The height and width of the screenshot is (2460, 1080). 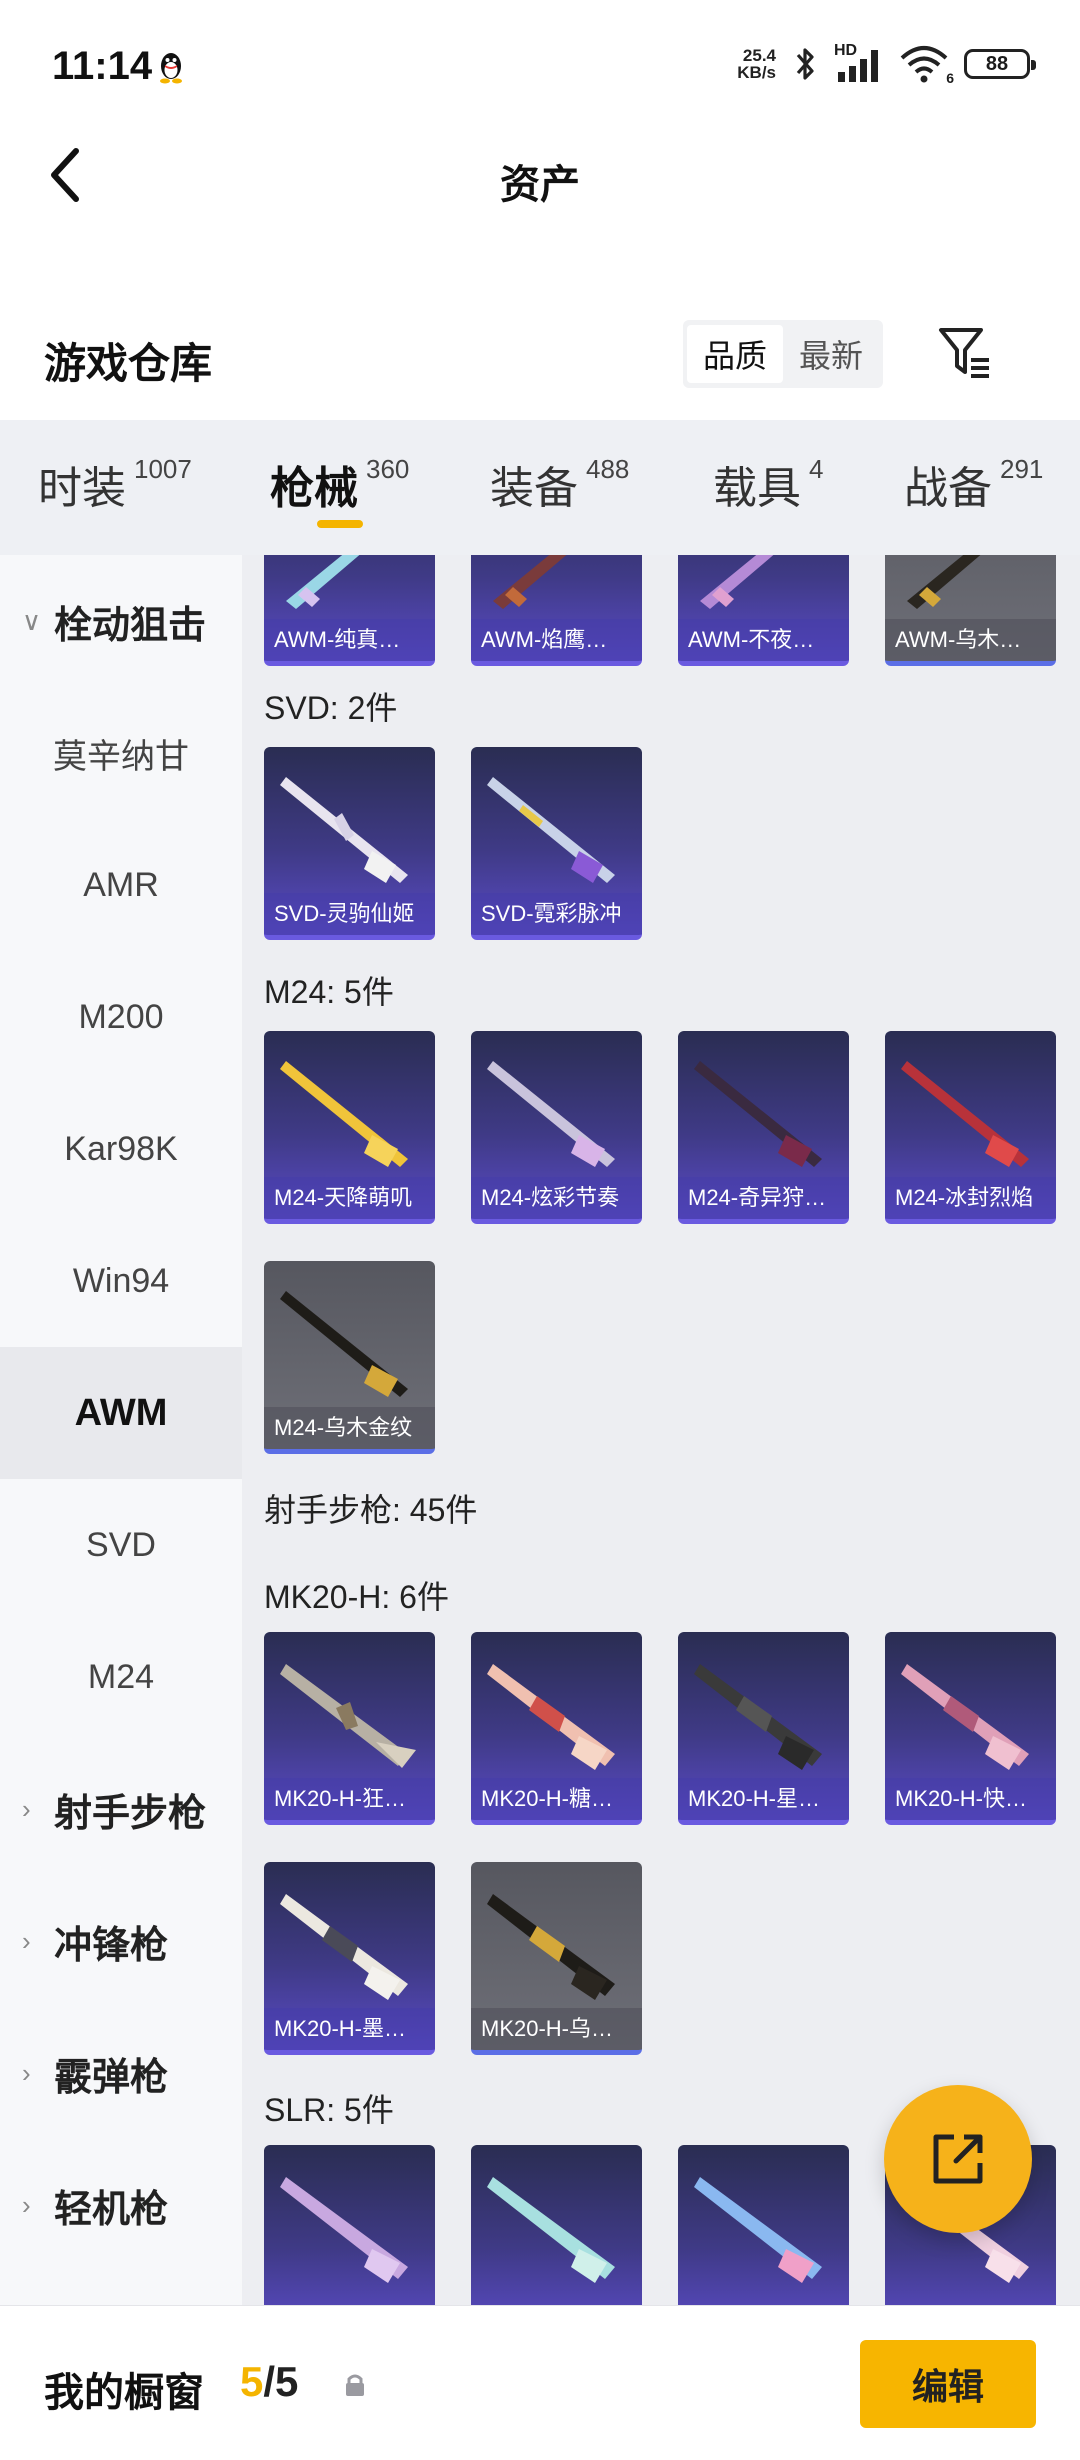 What do you see at coordinates (32, 620) in the screenshot?
I see `chevron-down-icon: ∨` at bounding box center [32, 620].